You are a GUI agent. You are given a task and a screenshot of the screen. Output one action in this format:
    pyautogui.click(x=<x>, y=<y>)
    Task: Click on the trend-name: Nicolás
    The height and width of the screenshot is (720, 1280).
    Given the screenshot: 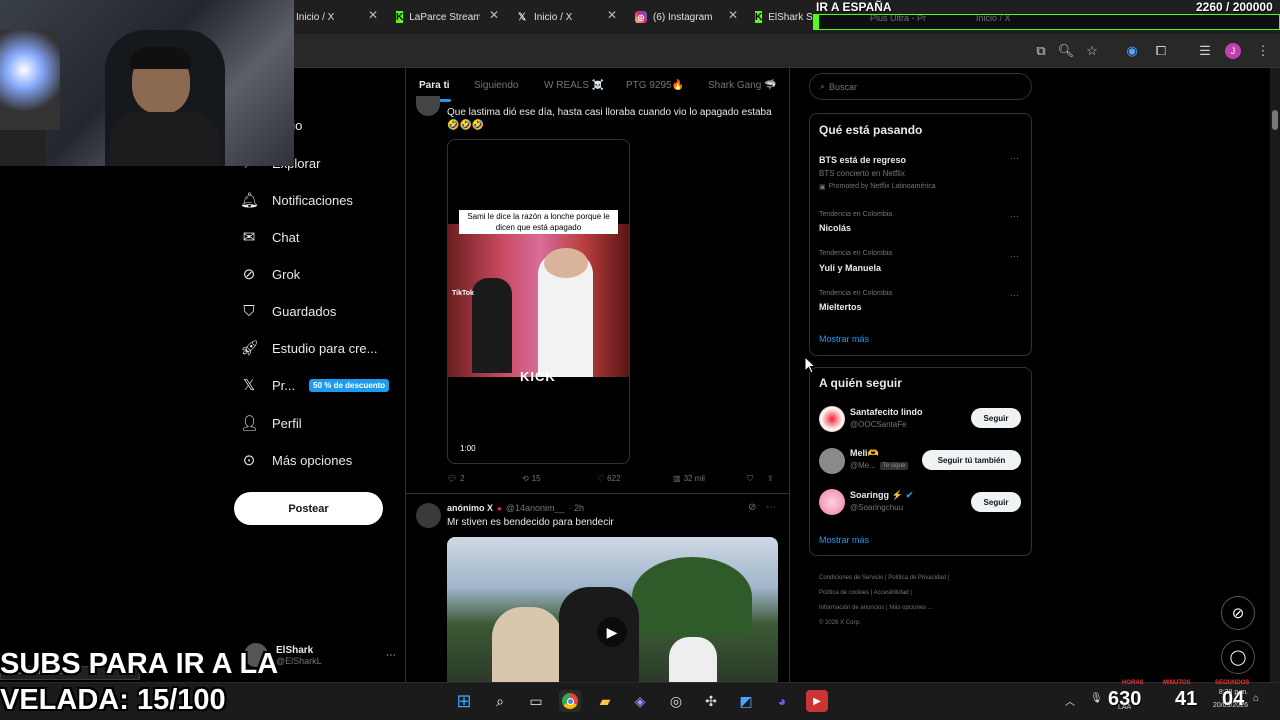 What is the action you would take?
    pyautogui.click(x=835, y=228)
    